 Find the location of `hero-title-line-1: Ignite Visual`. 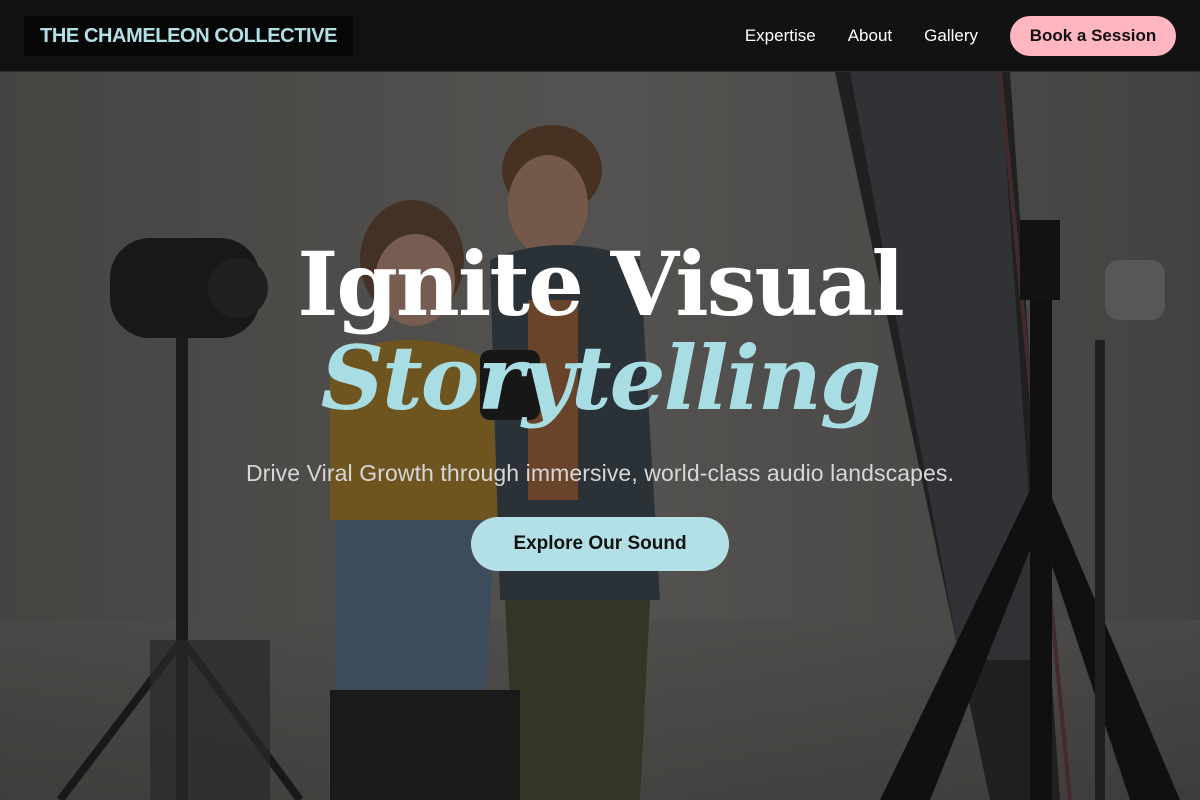

hero-title-line-1: Ignite Visual is located at coordinates (601, 284).